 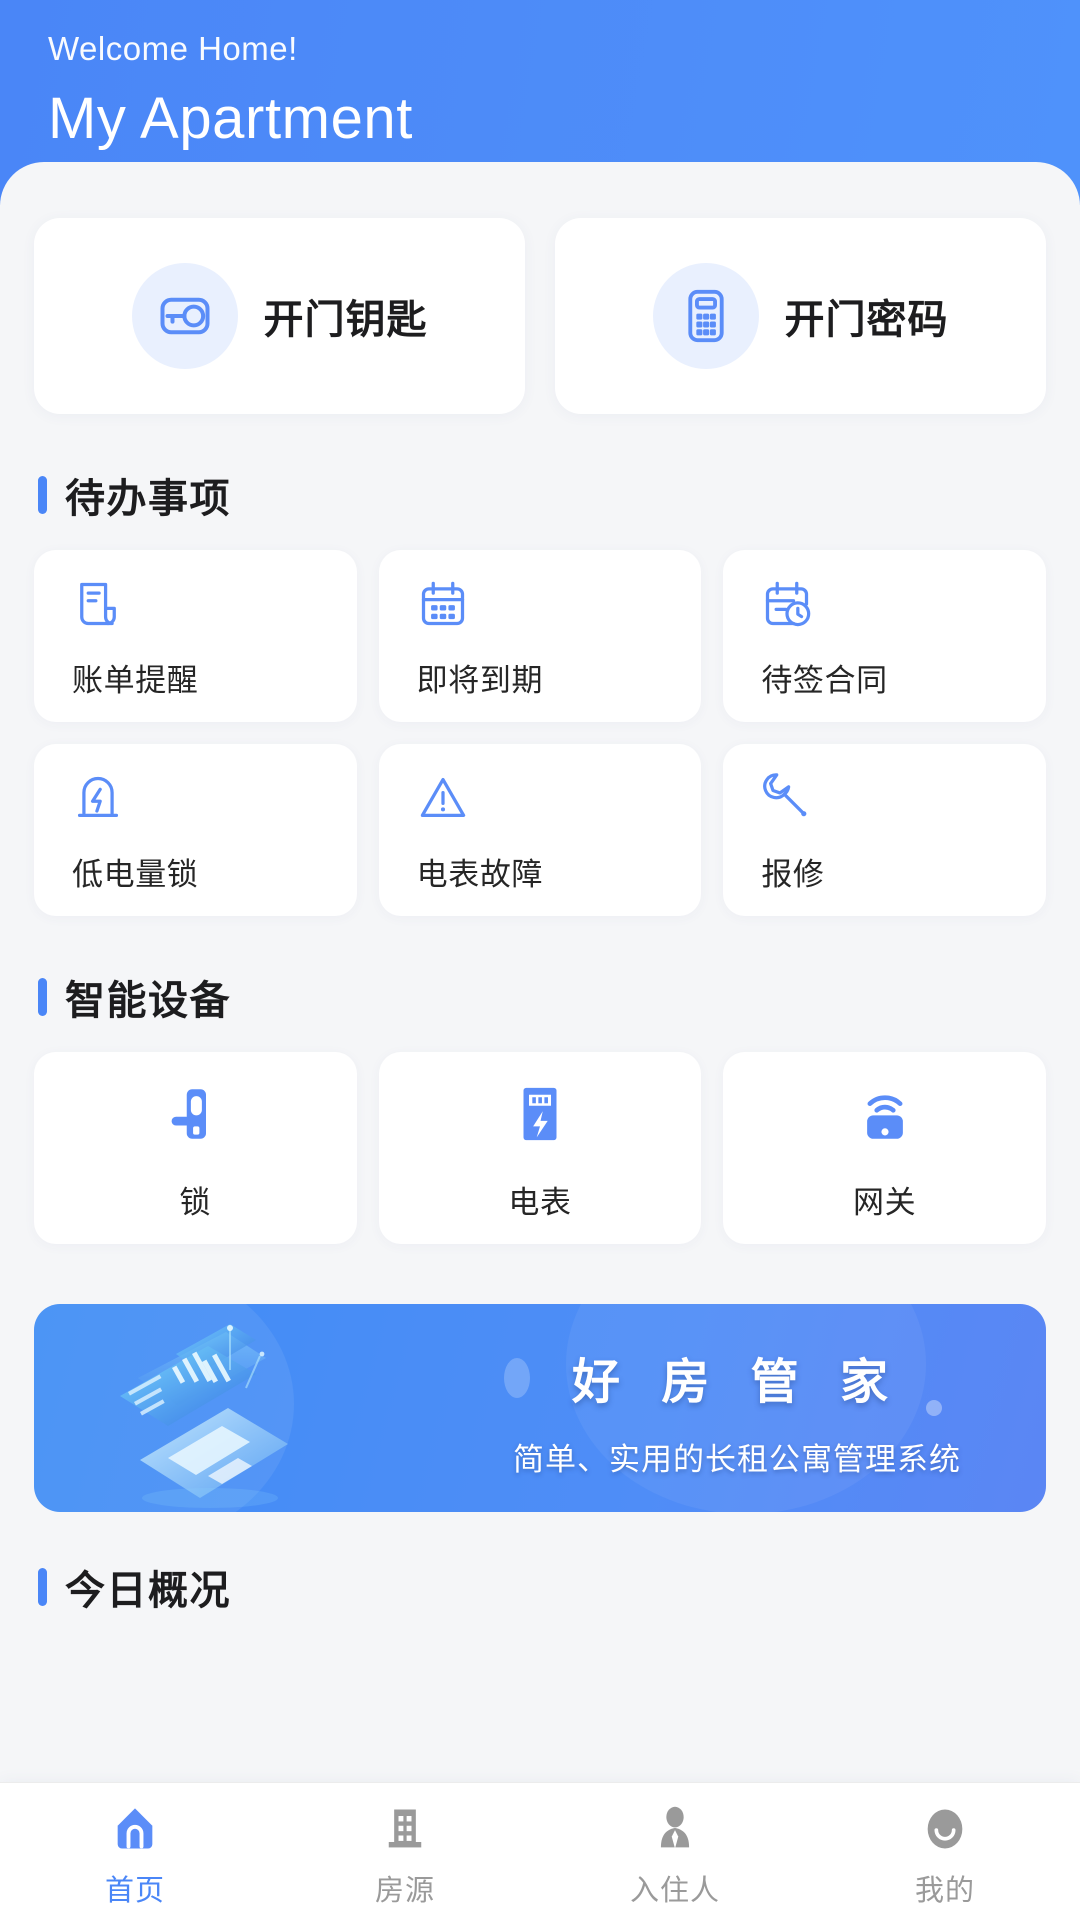 What do you see at coordinates (884, 830) in the screenshot?
I see `todo-item-repair-request: 报修` at bounding box center [884, 830].